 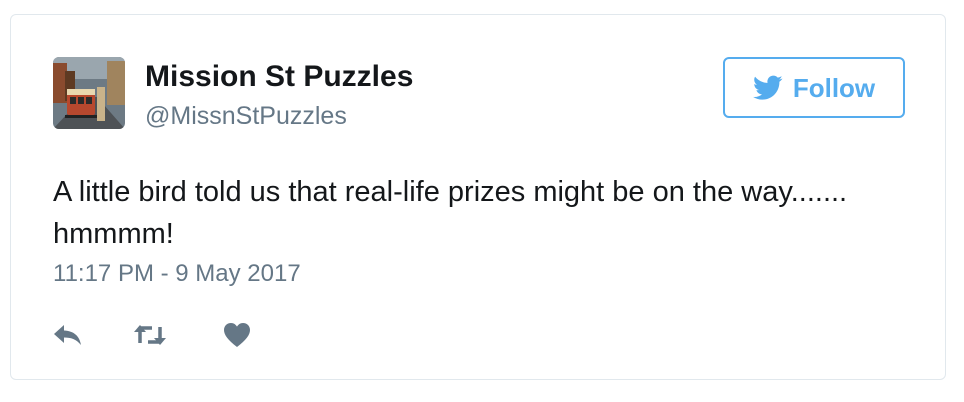 I want to click on avatar-image, so click(x=89, y=93).